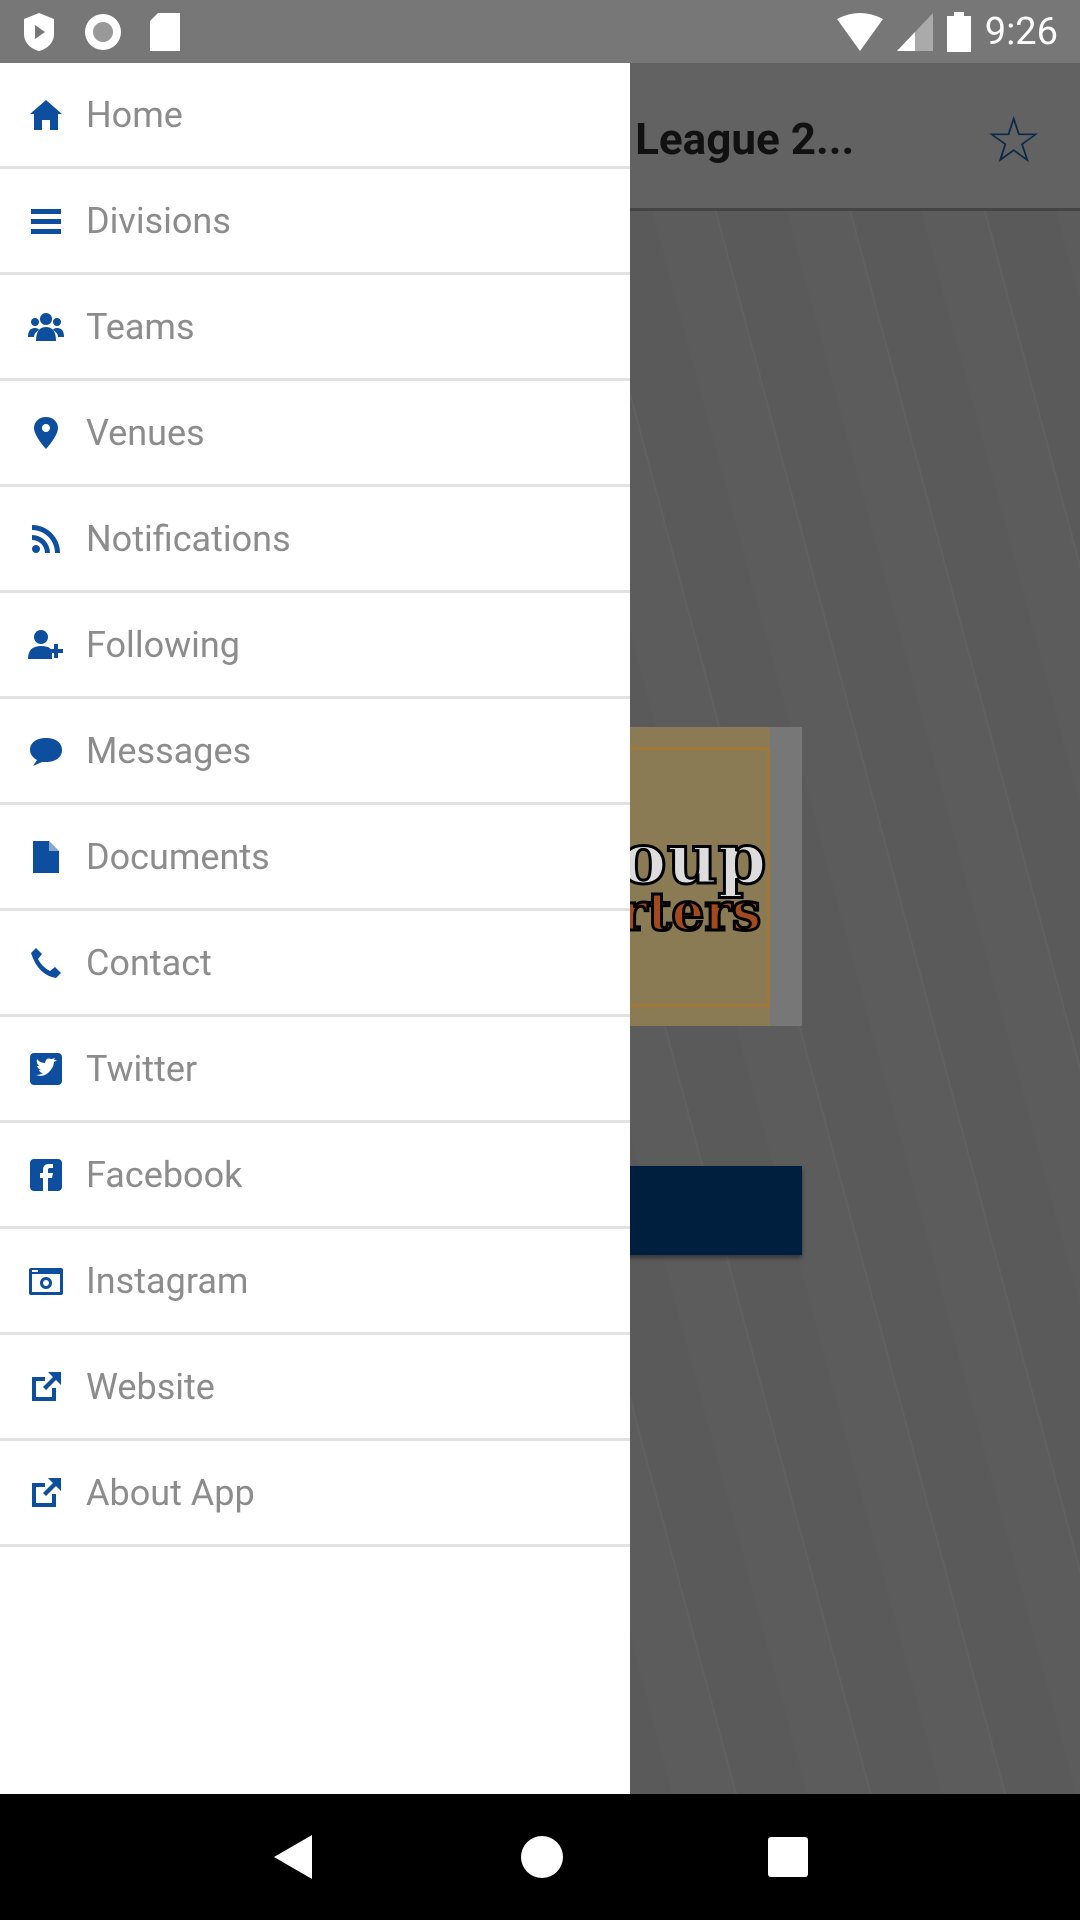 This screenshot has width=1080, height=1920. I want to click on record-icon, so click(103, 31).